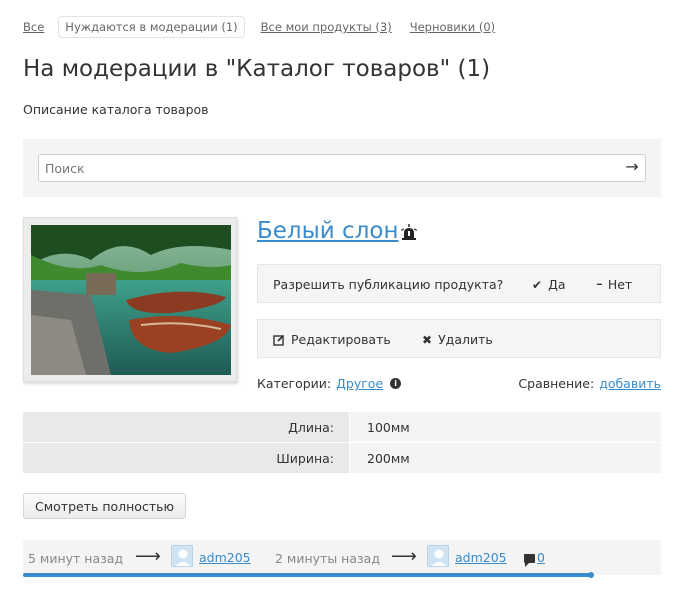 The height and width of the screenshot is (606, 692). What do you see at coordinates (225, 557) in the screenshot?
I see `created-by-user-link: adm205` at bounding box center [225, 557].